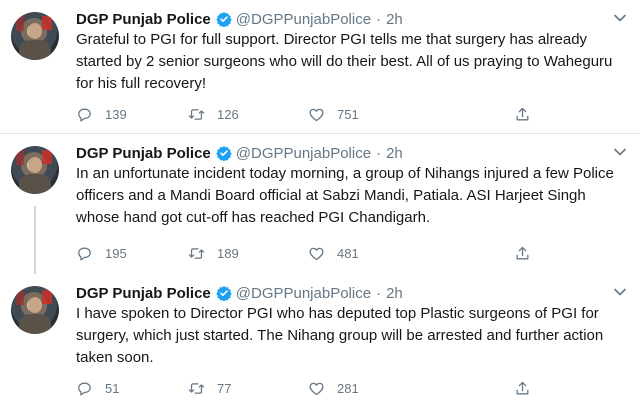 The image size is (640, 410). What do you see at coordinates (348, 253) in the screenshot?
I see `like-count: 481` at bounding box center [348, 253].